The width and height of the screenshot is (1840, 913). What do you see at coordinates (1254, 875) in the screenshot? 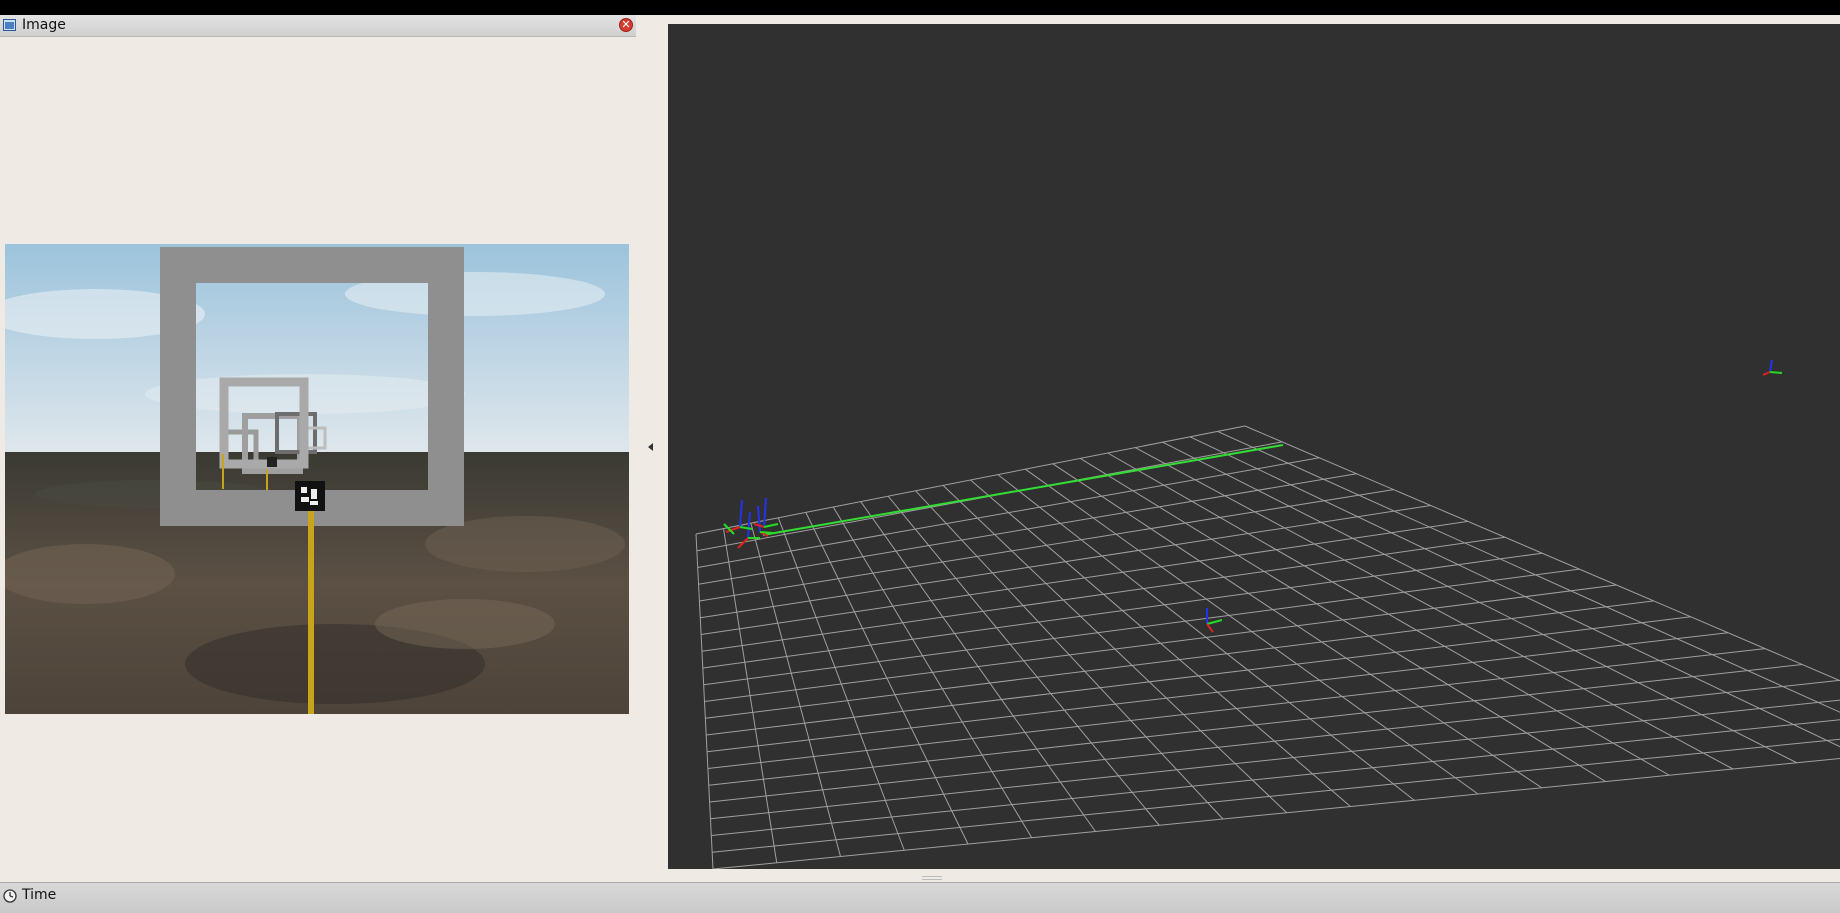
I see `viewport-frame-bottom` at bounding box center [1254, 875].